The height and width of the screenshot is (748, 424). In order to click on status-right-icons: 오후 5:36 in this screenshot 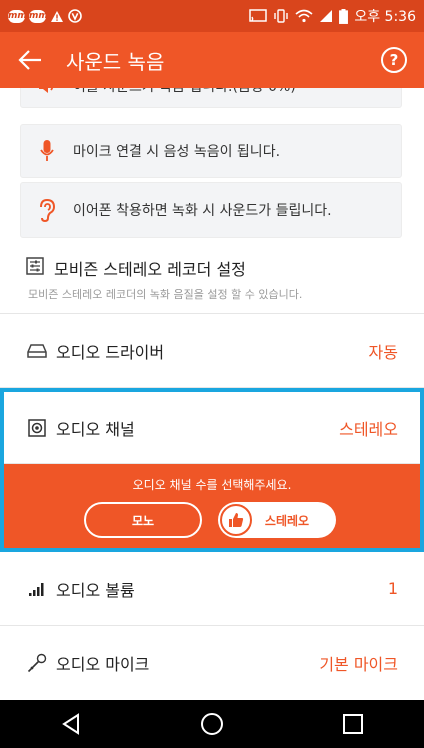, I will do `click(332, 16)`.